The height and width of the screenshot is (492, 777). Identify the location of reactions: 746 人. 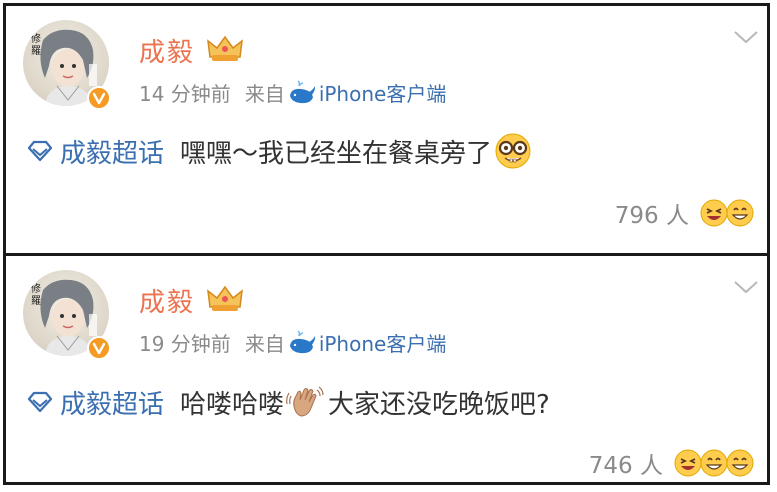
(672, 463).